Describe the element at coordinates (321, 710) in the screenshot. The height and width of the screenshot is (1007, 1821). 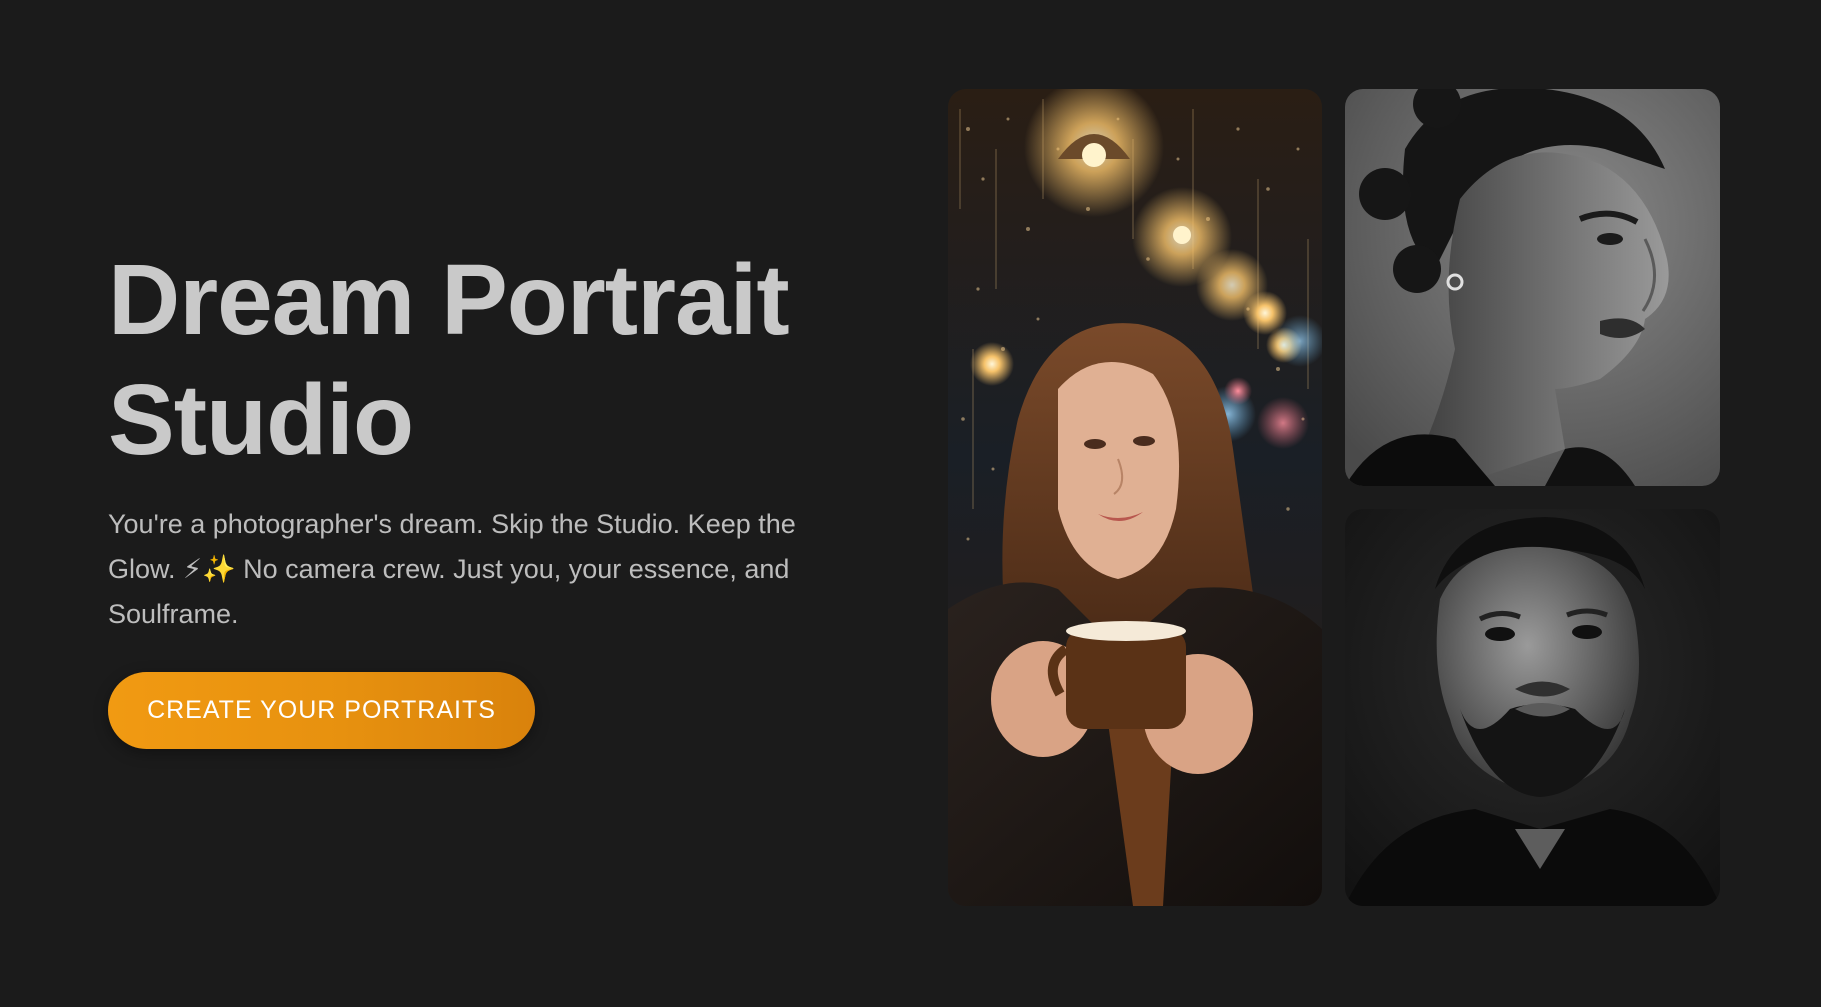
I see `create-portraits-button: CREATE YOUR PORTRAITS` at that location.